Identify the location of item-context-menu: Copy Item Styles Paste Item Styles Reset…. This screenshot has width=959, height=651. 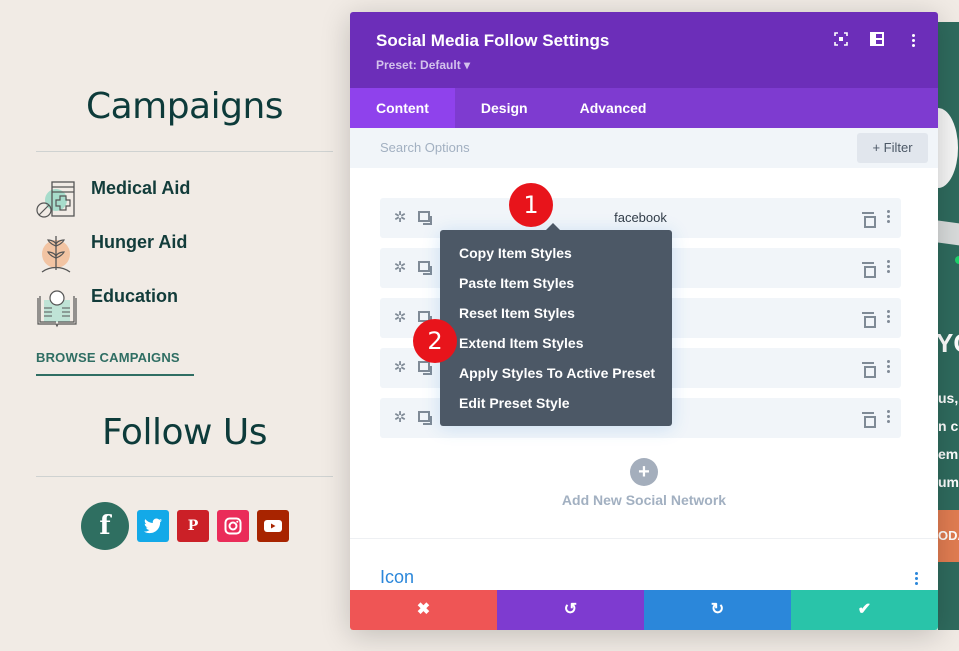
(556, 324).